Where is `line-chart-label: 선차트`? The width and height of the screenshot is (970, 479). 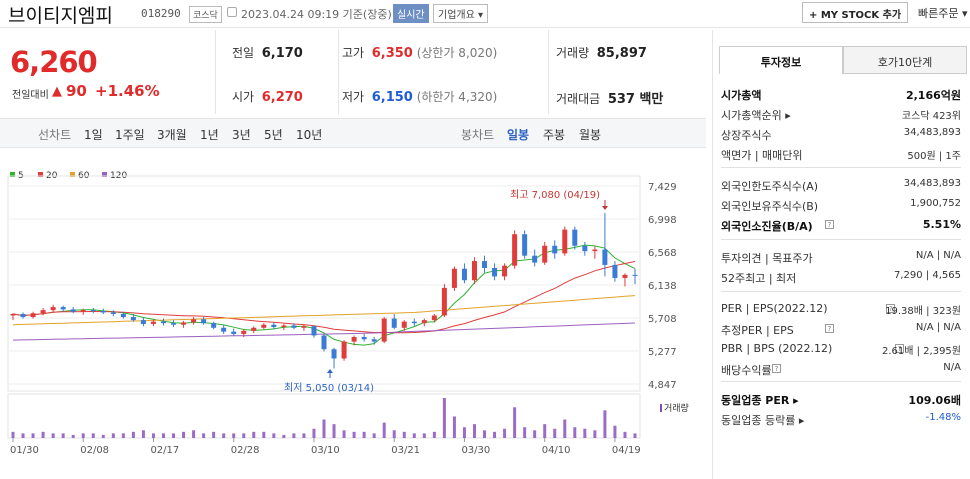 line-chart-label: 선차트 is located at coordinates (55, 135).